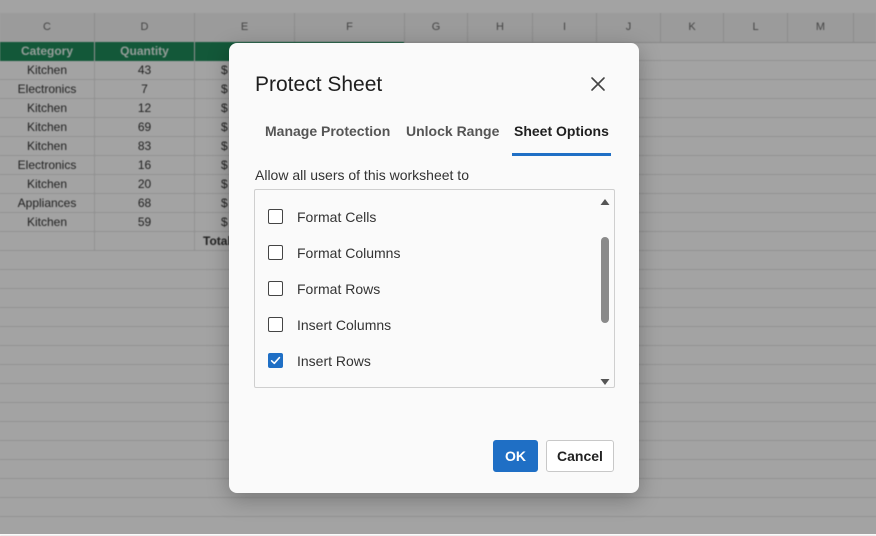  Describe the element at coordinates (339, 289) in the screenshot. I see `option-label: Format Rows` at that location.